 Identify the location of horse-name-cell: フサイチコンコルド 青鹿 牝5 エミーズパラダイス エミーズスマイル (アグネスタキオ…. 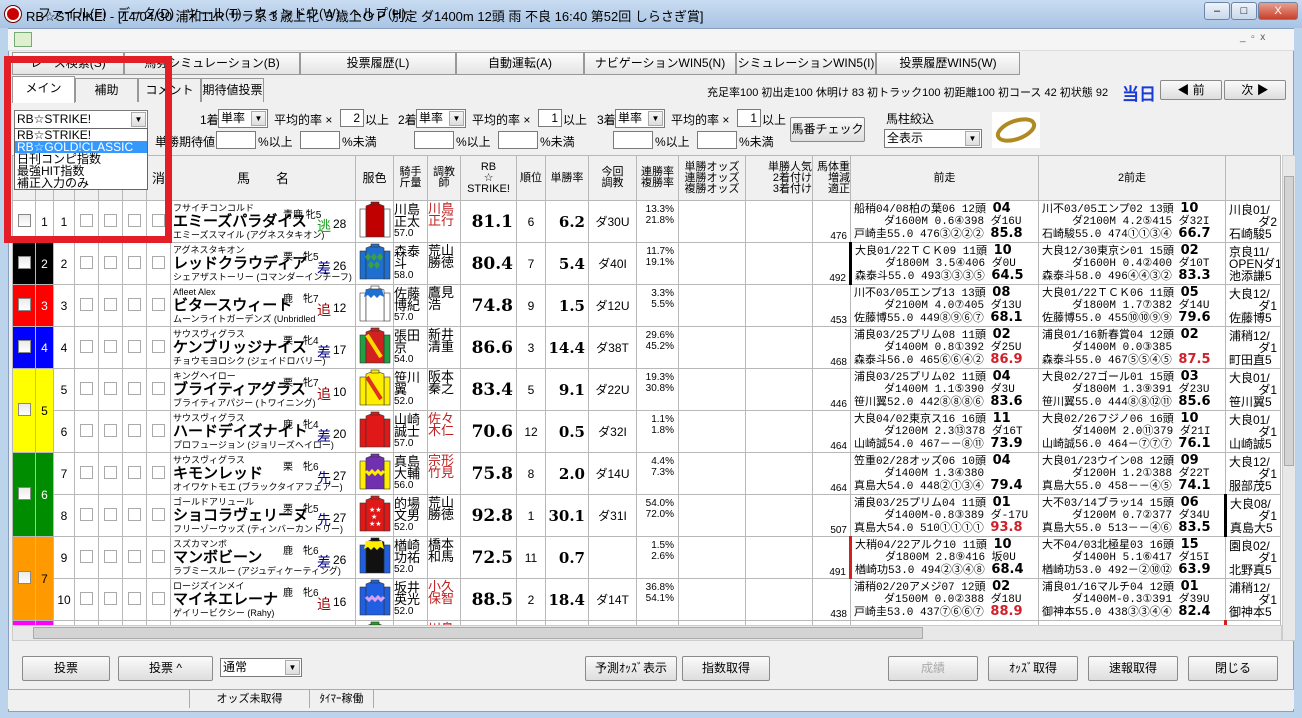
(263, 221).